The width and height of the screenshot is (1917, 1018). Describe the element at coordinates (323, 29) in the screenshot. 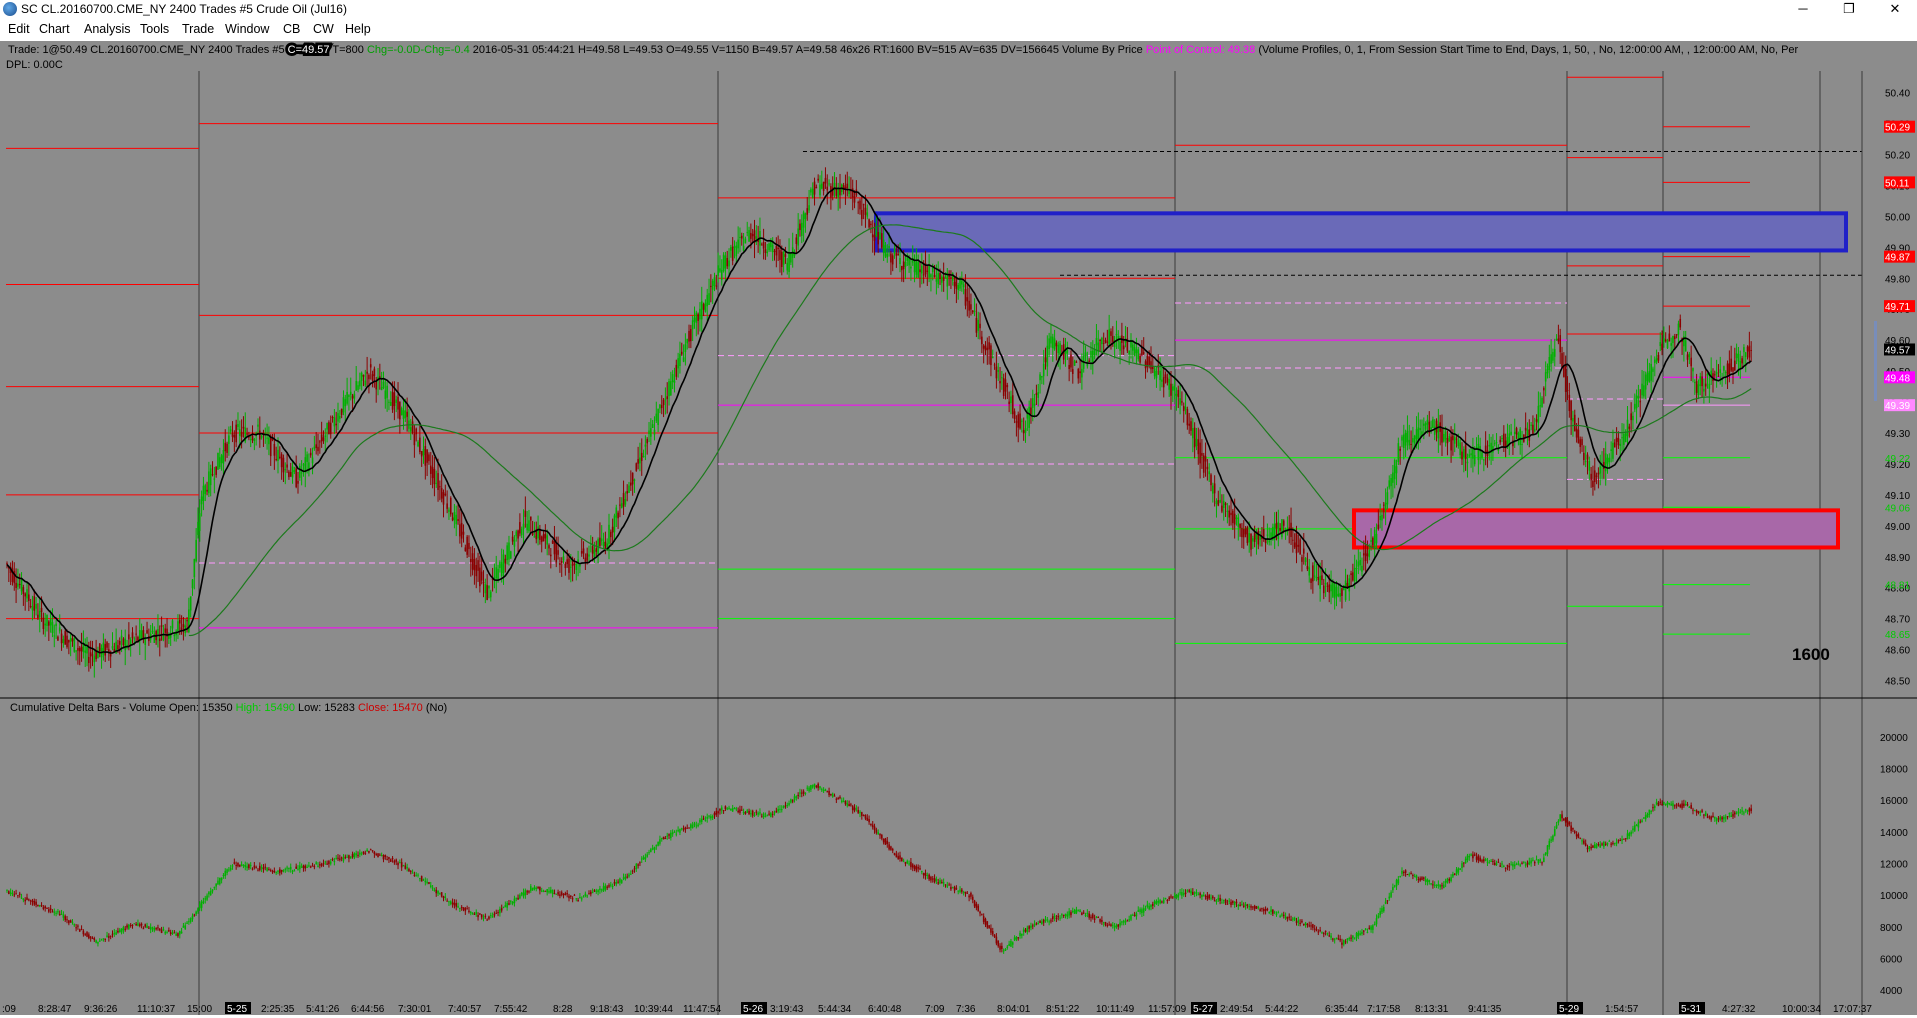

I see `menu-cw: CW` at that location.